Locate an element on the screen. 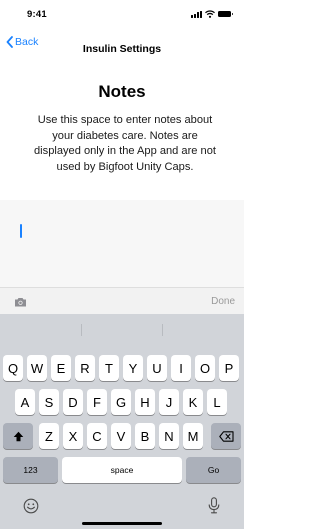  shift-icon is located at coordinates (18, 436).